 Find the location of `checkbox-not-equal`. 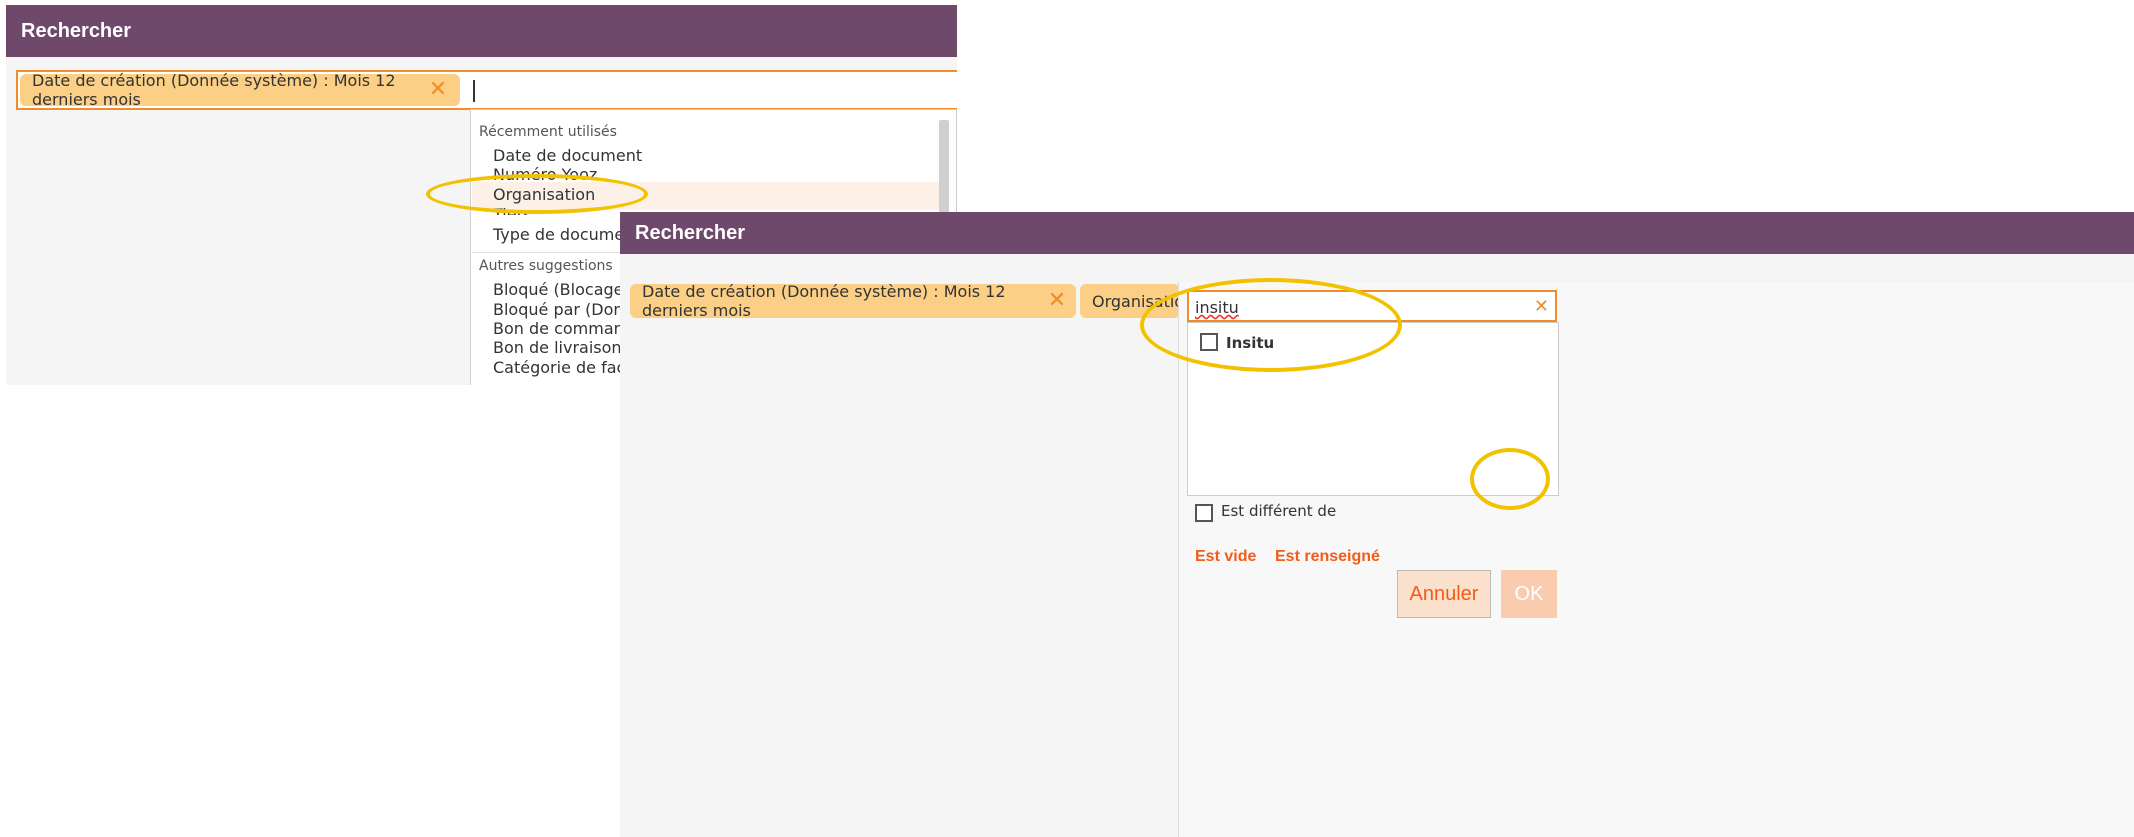

checkbox-not-equal is located at coordinates (1204, 513).